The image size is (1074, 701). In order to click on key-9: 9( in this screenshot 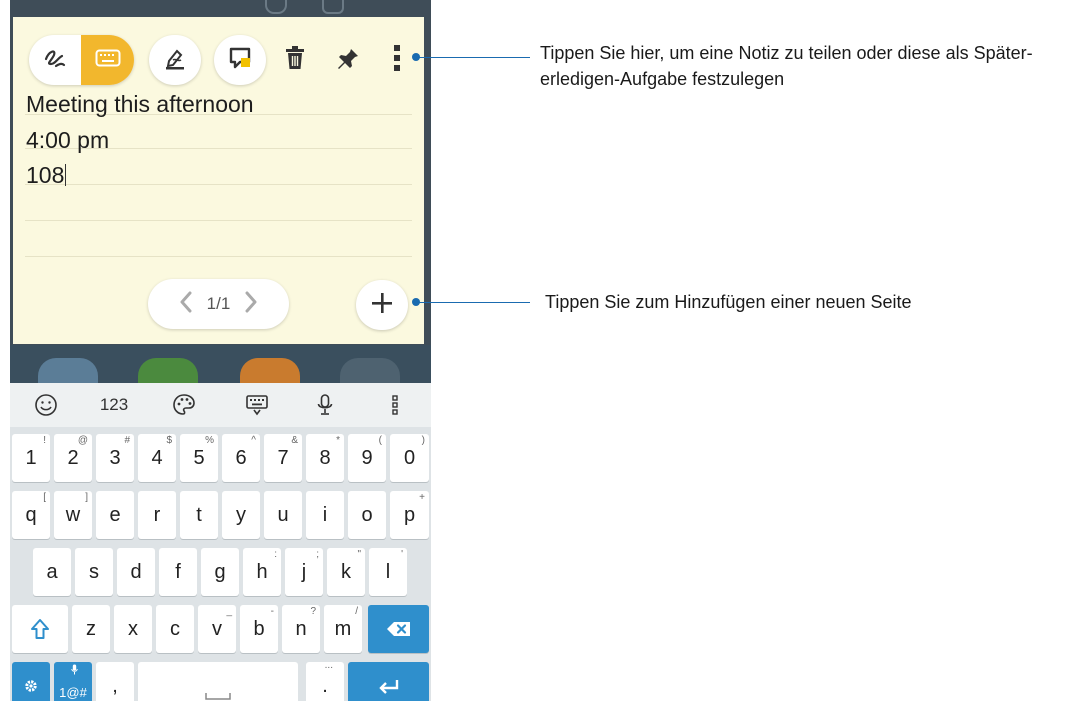, I will do `click(367, 458)`.